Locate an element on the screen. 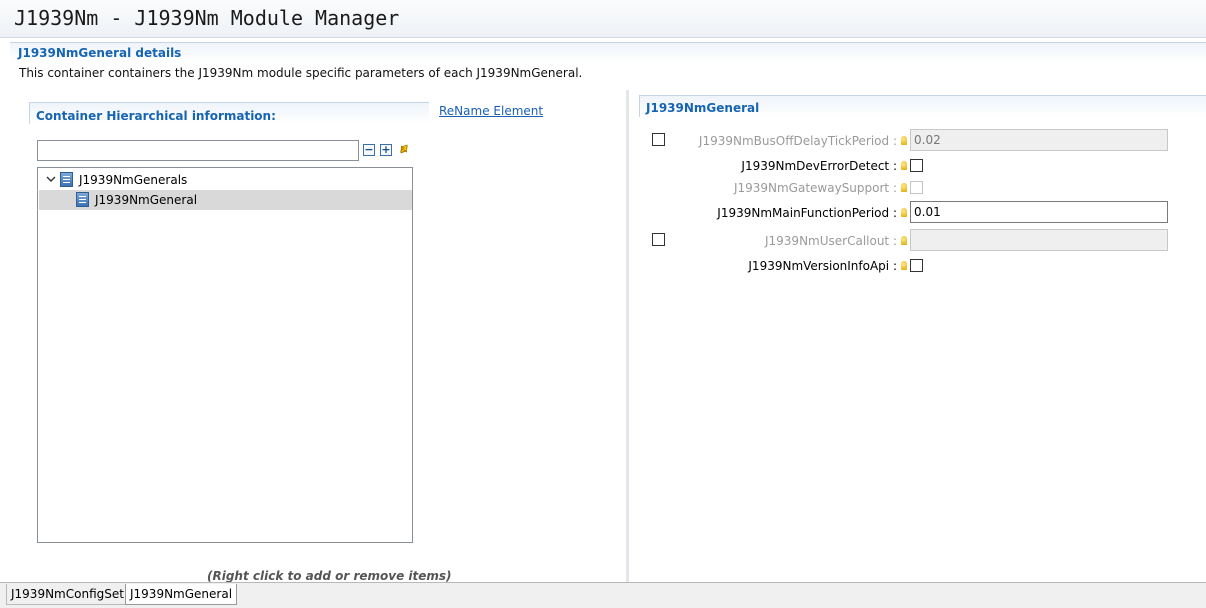 This screenshot has width=1206, height=608. window-title: J1939Nm - J1939Nm Module Manager is located at coordinates (207, 18).